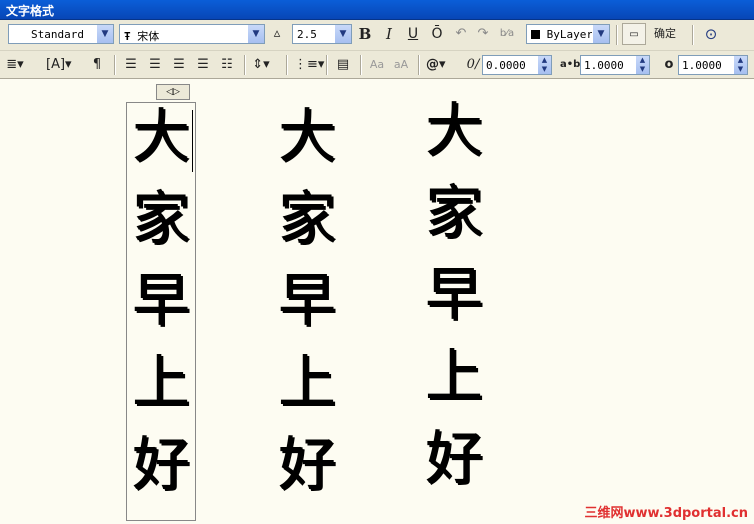 This screenshot has width=754, height=524. What do you see at coordinates (277, 34) in the screenshot?
I see `annotative-icon: ▵` at bounding box center [277, 34].